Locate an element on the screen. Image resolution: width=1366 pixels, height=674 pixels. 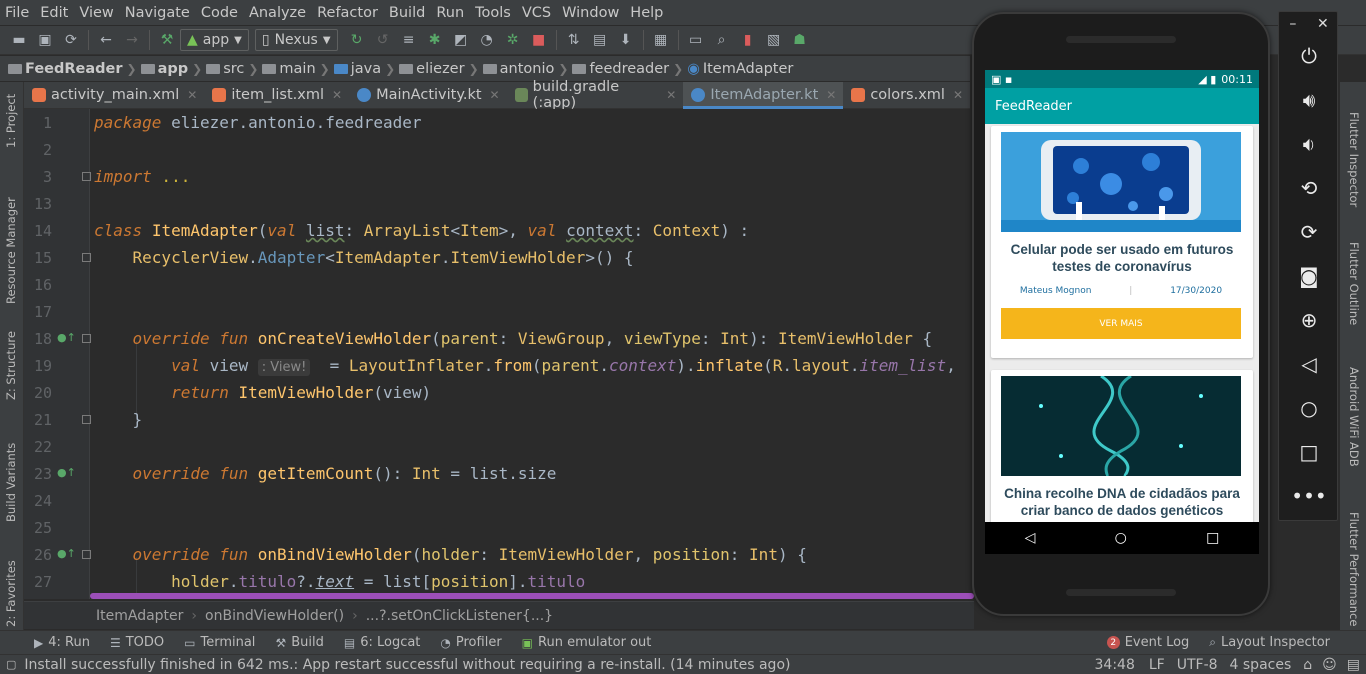
overview-icon: □ is located at coordinates (1309, 452).